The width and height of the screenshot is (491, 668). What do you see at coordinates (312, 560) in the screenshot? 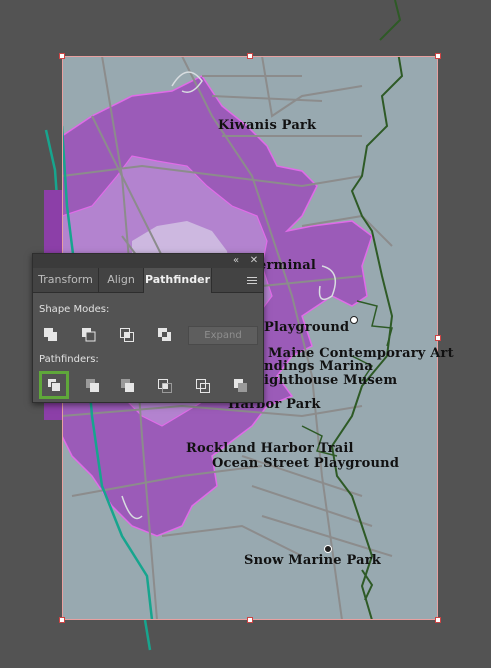
I see `label-snow-marine-park: Snow Marine Park` at bounding box center [312, 560].